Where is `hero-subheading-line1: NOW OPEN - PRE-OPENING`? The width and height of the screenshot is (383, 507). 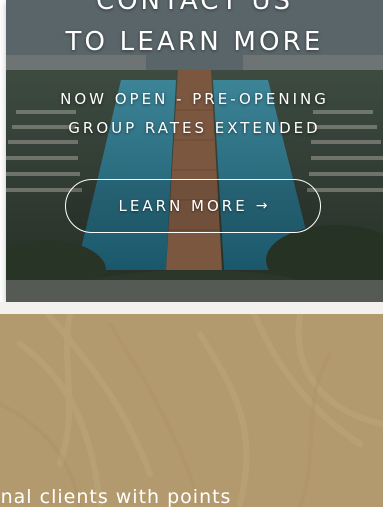
hero-subheading-line1: NOW OPEN - PRE-OPENING is located at coordinates (194, 99).